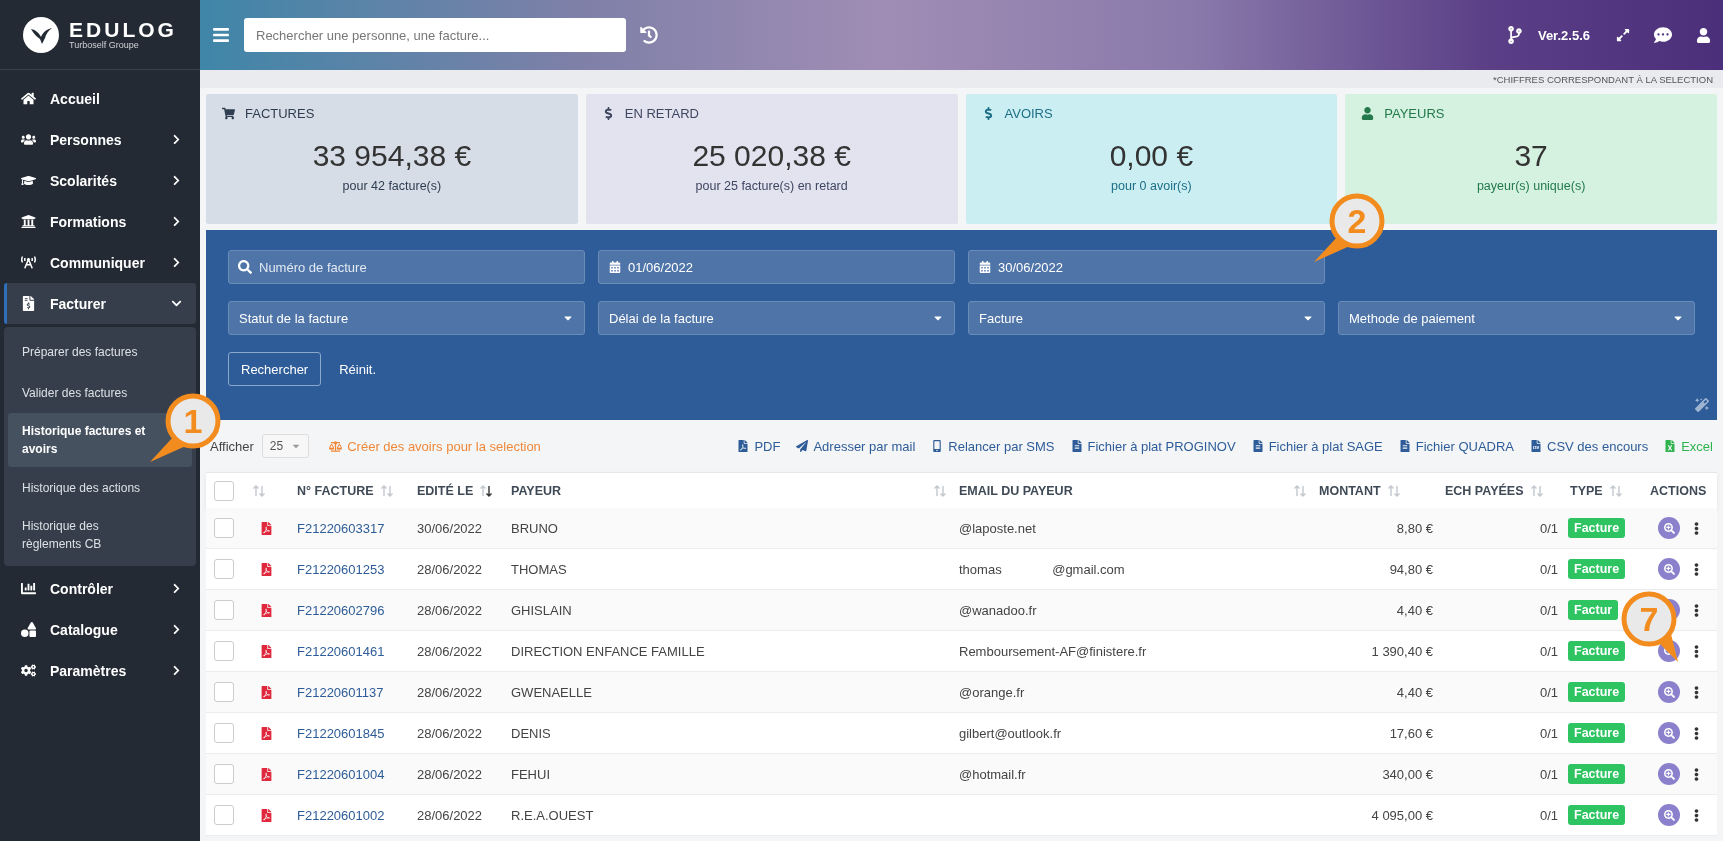 This screenshot has height=841, width=1723. What do you see at coordinates (84, 180) in the screenshot?
I see `sidebar-label: Scolarités` at bounding box center [84, 180].